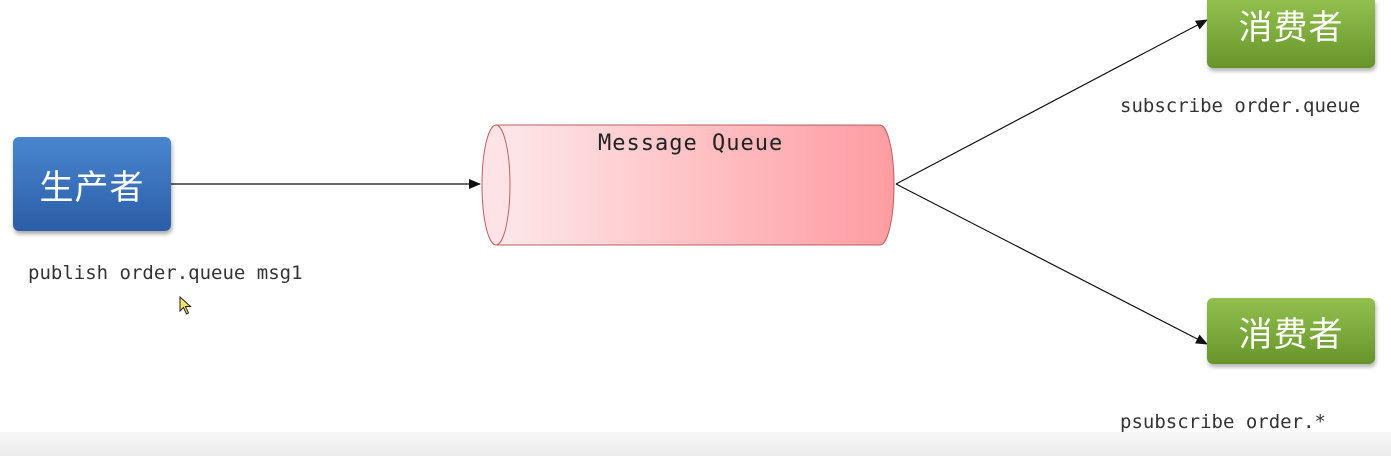 This screenshot has width=1391, height=456. I want to click on producer-node: 生产者, so click(92, 184).